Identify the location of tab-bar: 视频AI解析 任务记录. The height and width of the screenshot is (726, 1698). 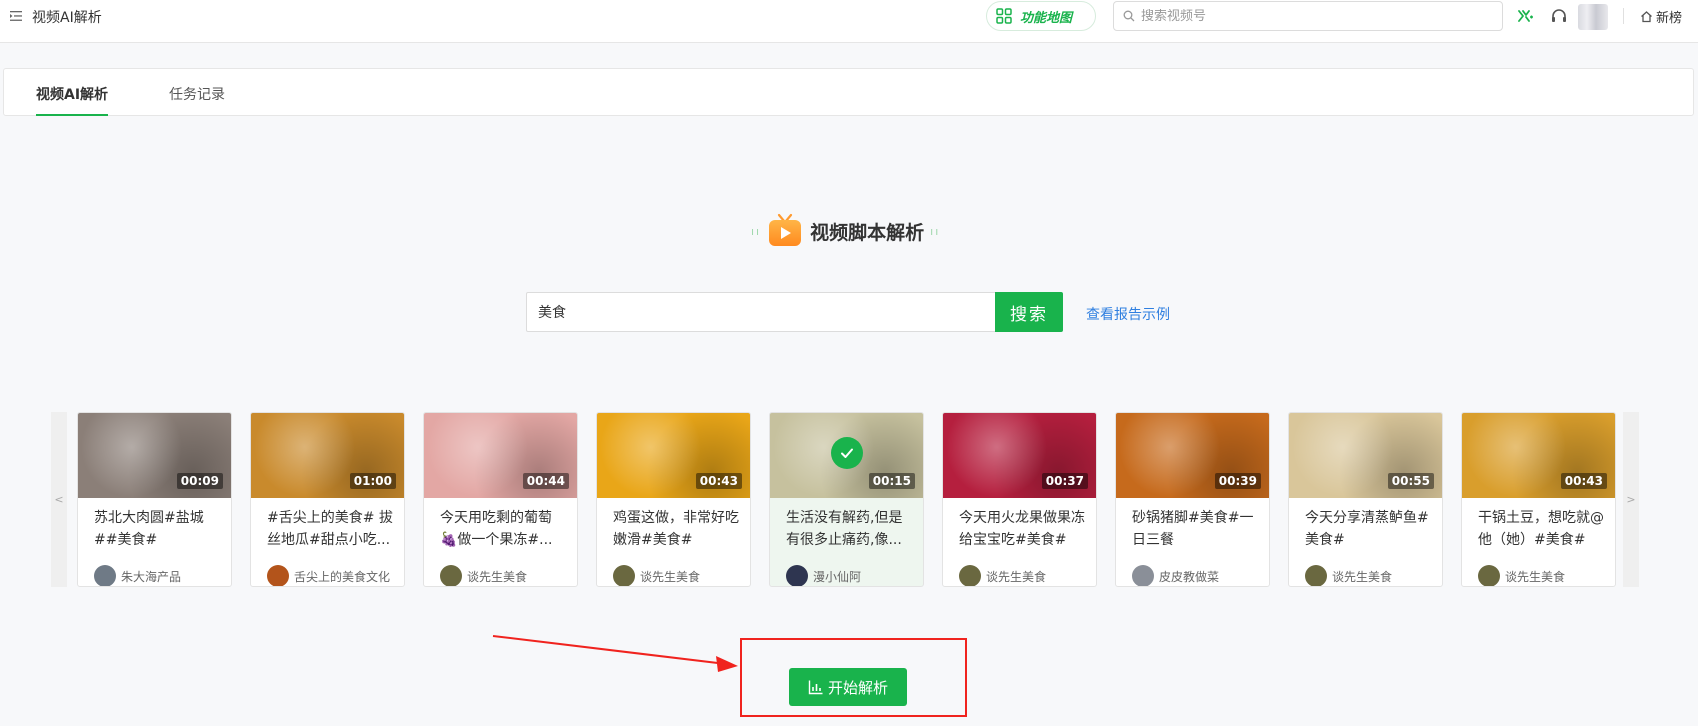
(848, 92).